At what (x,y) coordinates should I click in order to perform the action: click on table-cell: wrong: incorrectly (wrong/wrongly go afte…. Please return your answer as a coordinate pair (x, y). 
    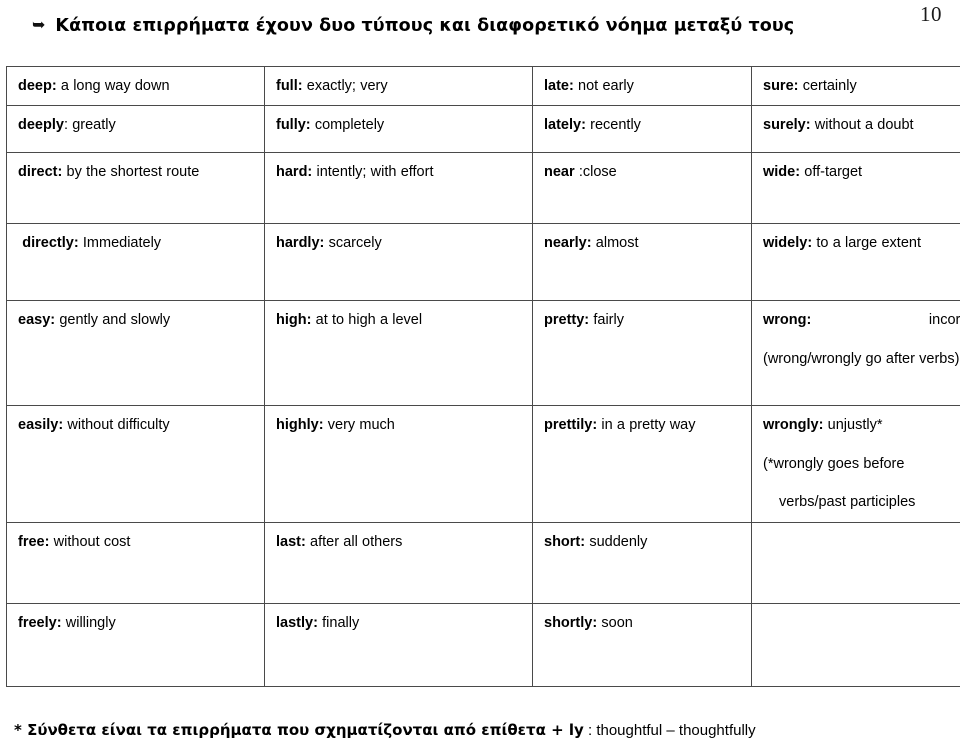
    Looking at the image, I should click on (855, 353).